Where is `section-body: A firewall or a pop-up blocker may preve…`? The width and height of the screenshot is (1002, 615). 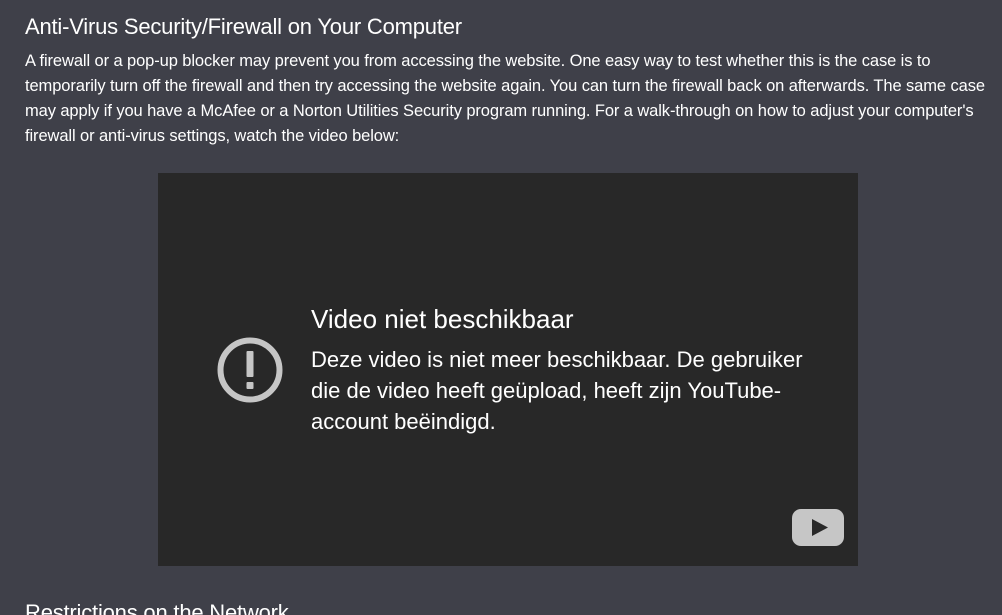 section-body: A firewall or a pop-up blocker may preve… is located at coordinates (505, 98).